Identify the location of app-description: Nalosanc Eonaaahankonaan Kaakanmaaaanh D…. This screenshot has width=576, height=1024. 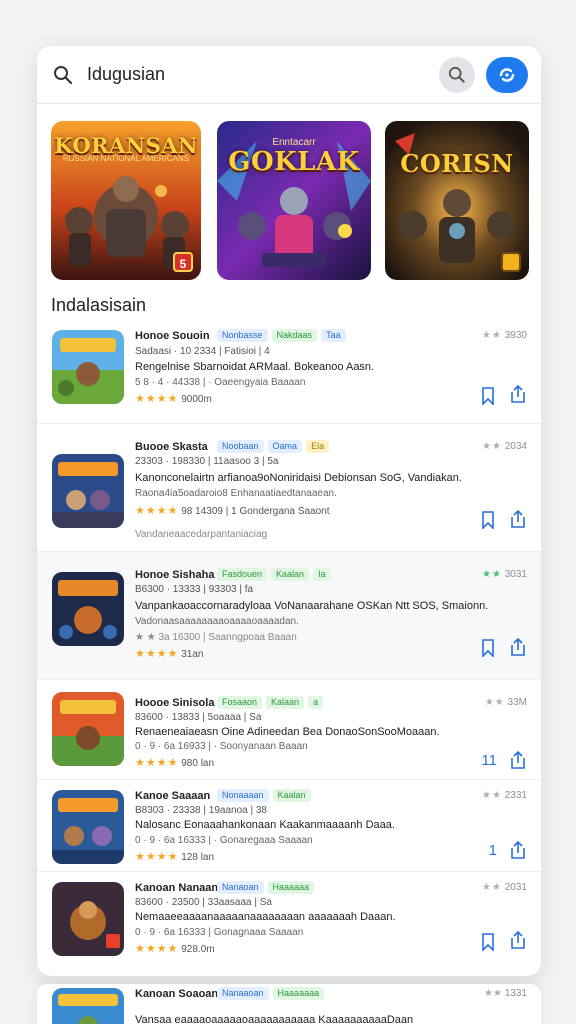
(265, 825).